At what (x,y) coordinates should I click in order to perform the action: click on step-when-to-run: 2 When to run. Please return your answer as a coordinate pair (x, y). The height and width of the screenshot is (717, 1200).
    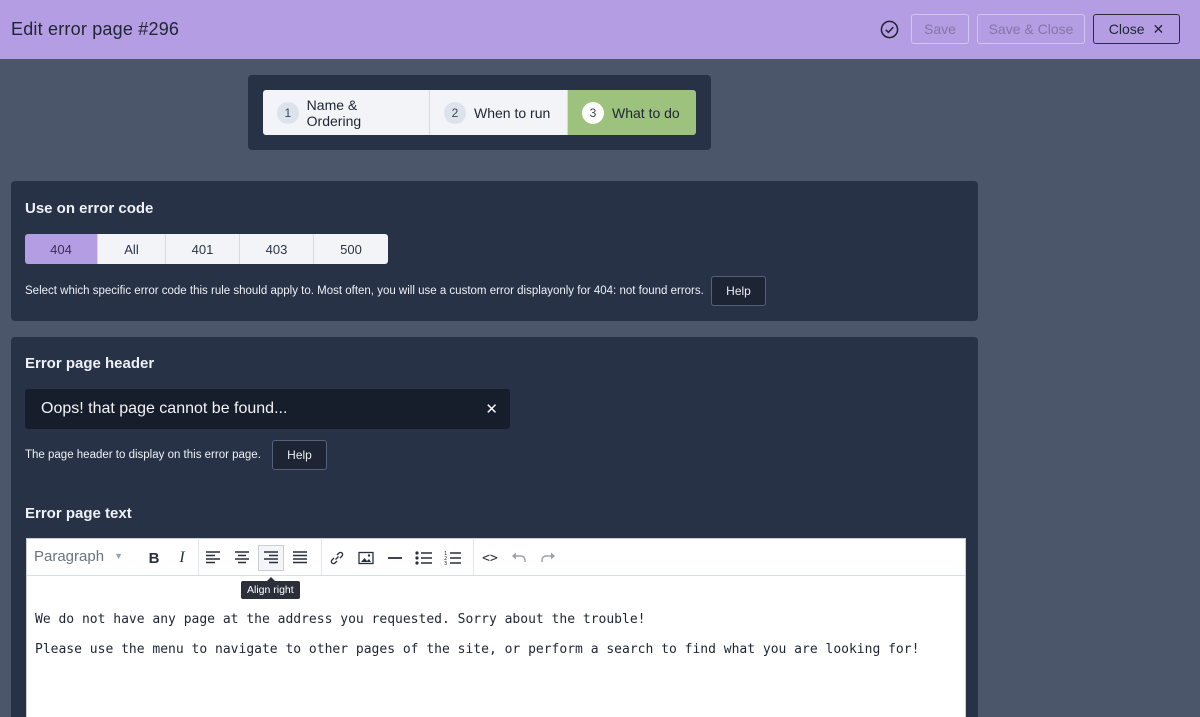
    Looking at the image, I should click on (499, 112).